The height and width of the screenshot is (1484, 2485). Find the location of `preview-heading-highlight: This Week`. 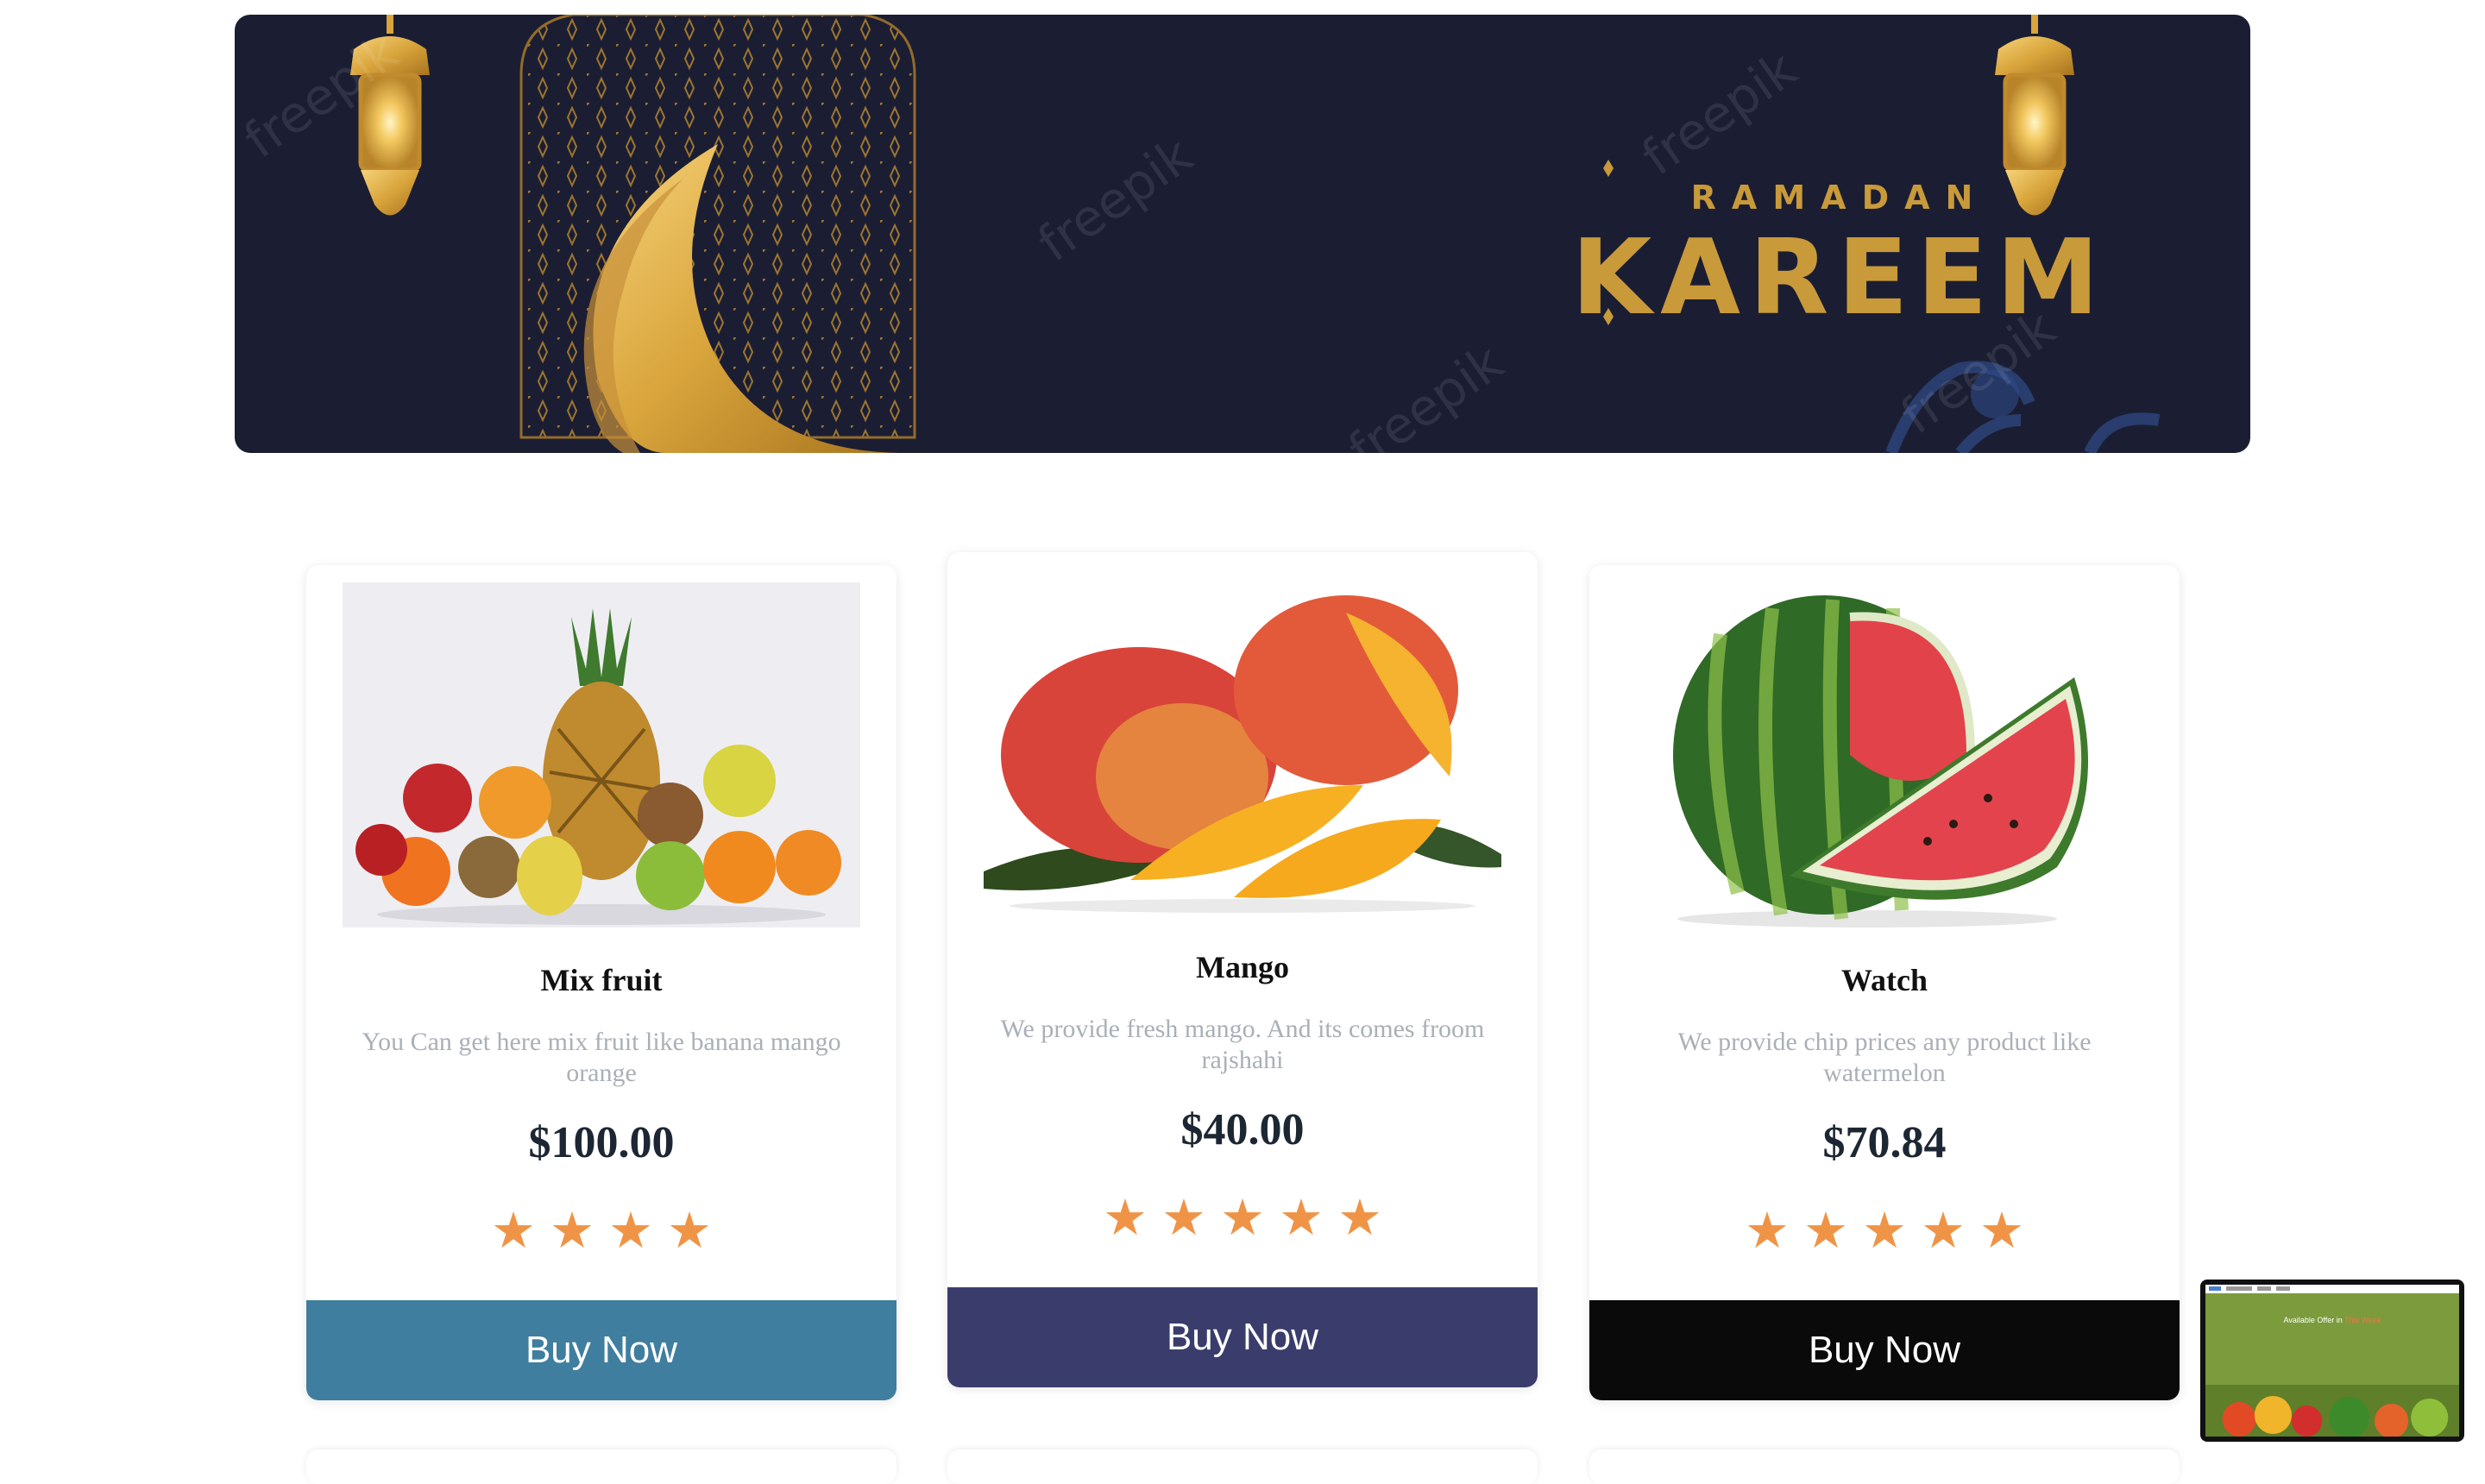

preview-heading-highlight: This Week is located at coordinates (2362, 1320).